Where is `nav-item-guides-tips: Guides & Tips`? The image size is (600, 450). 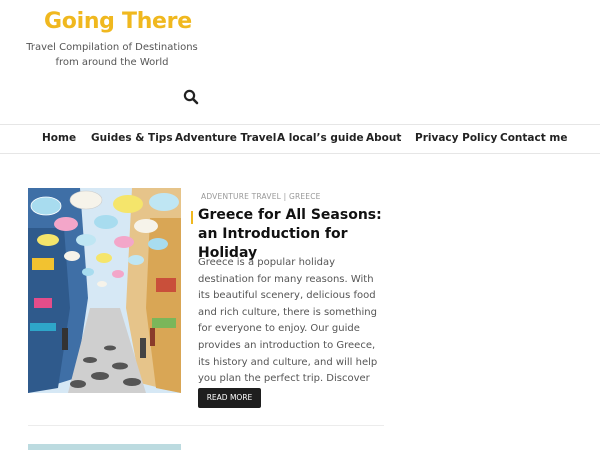 nav-item-guides-tips: Guides & Tips is located at coordinates (132, 138).